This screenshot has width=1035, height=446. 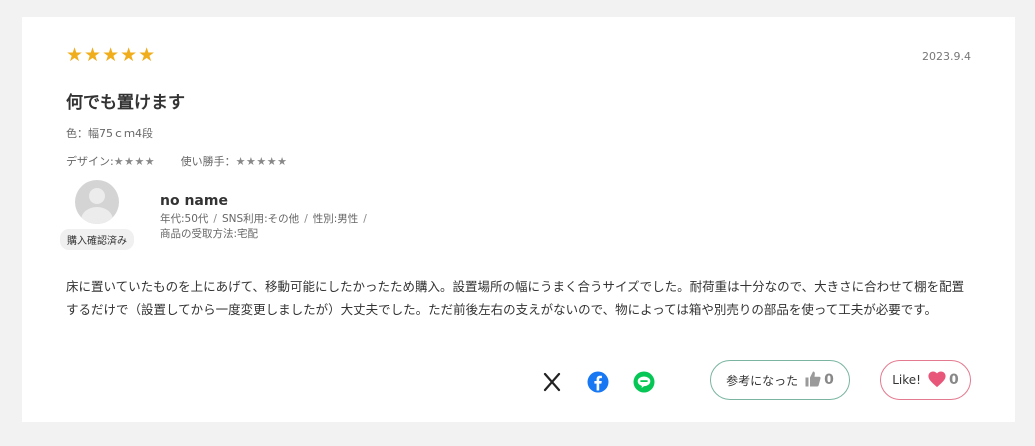 What do you see at coordinates (90, 161) in the screenshot?
I see `design-label: デザイン:` at bounding box center [90, 161].